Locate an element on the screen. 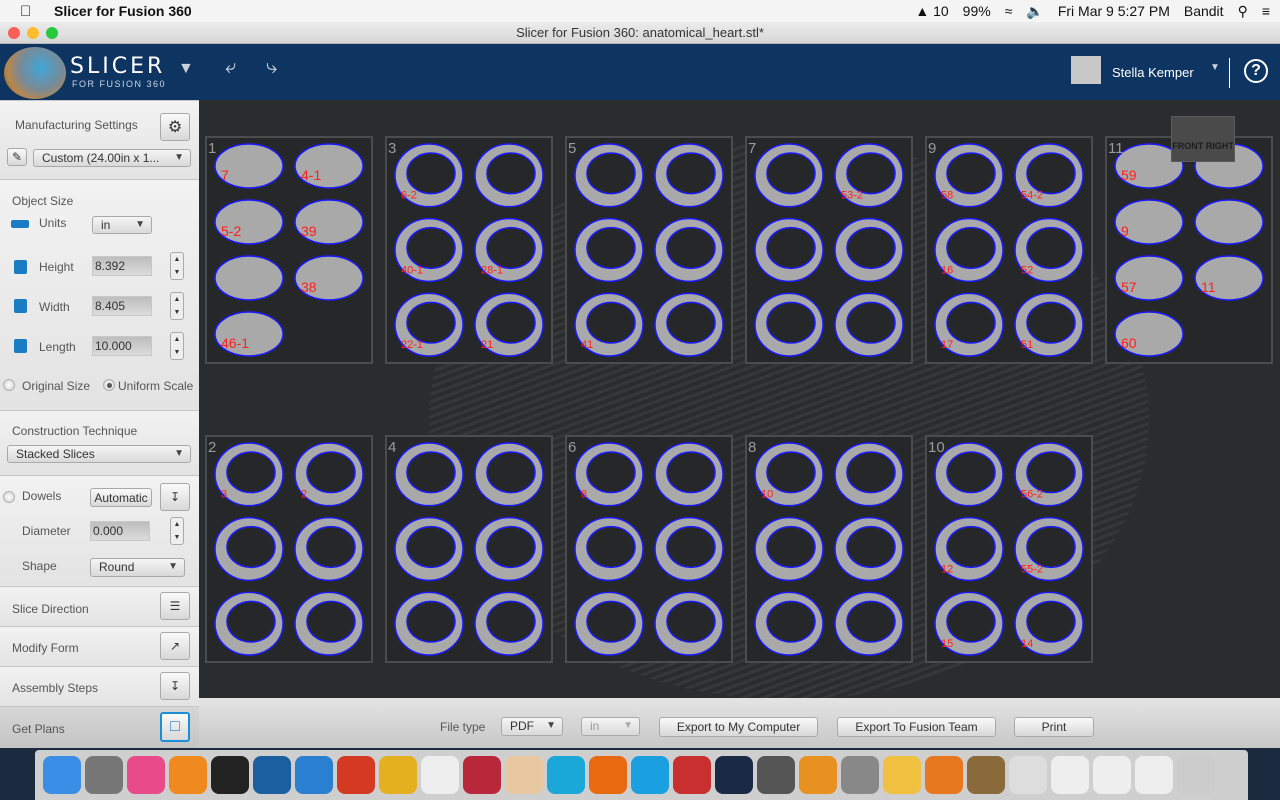 This screenshot has height=800, width=1280. width-input: 8.405 is located at coordinates (122, 306).